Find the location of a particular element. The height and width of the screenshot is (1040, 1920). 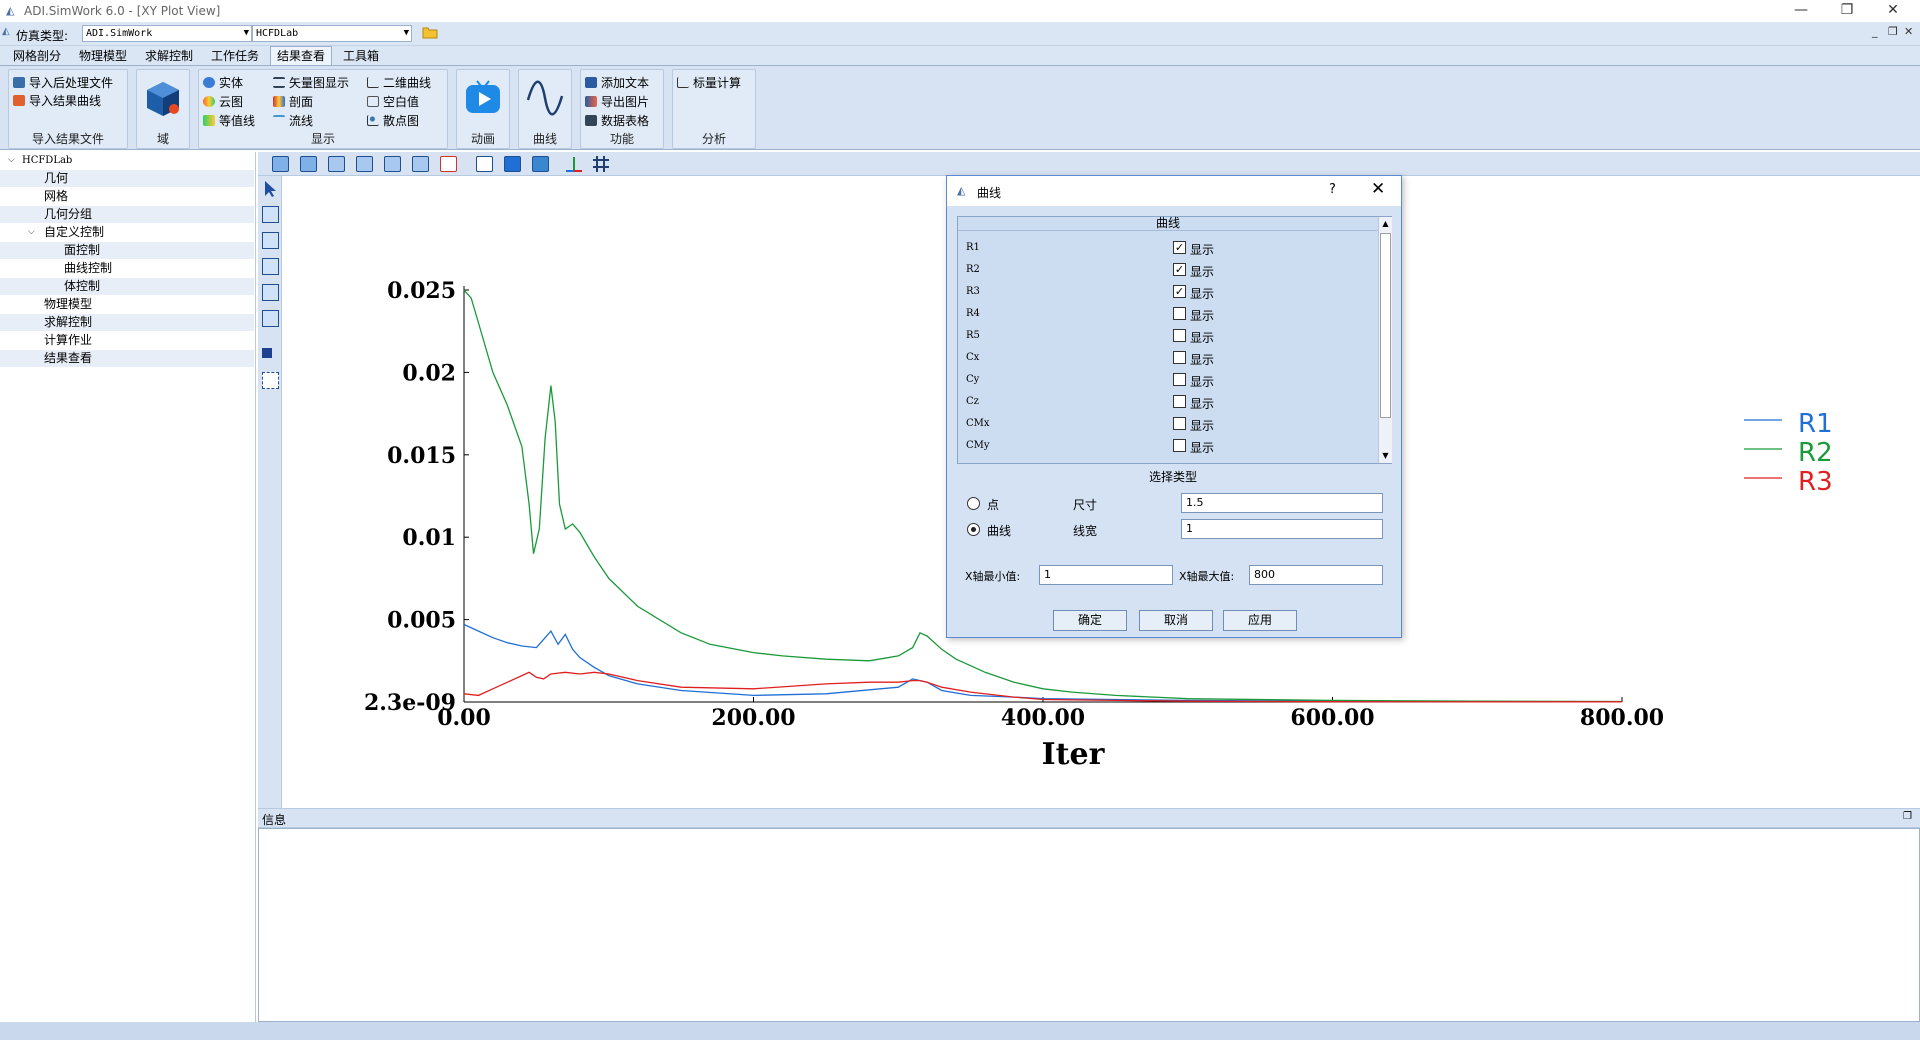

tree-root: ⌵ HCFDLab is located at coordinates (127, 160).